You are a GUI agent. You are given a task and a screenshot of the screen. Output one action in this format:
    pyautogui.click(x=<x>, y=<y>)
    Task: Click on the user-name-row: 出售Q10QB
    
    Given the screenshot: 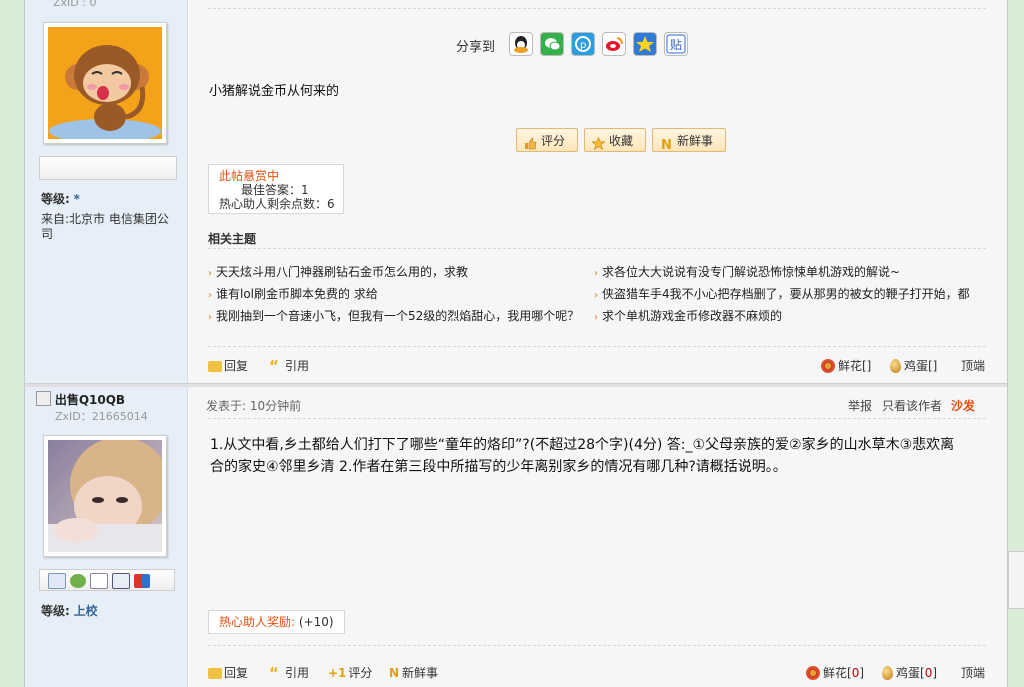 What is the action you would take?
    pyautogui.click(x=80, y=399)
    